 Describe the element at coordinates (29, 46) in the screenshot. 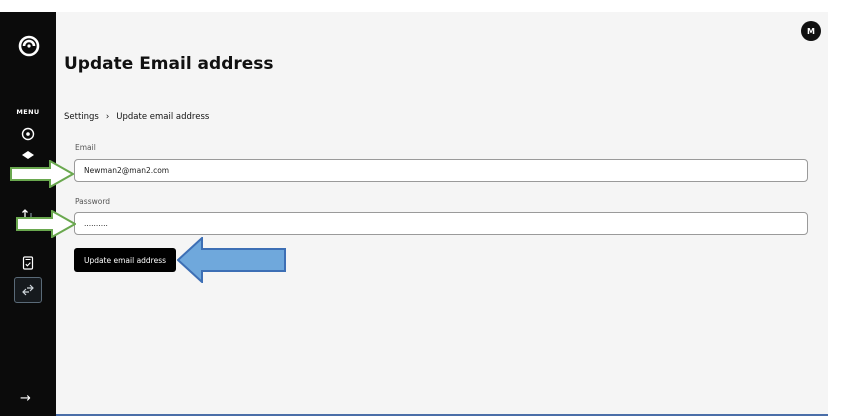

I see `app-logo-icon` at that location.